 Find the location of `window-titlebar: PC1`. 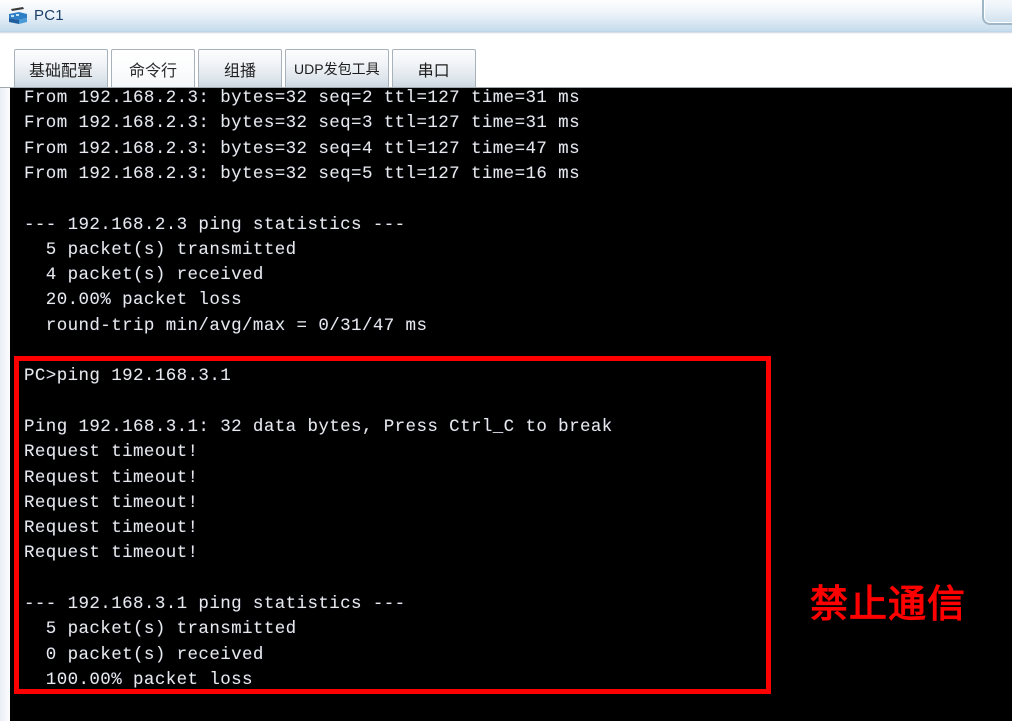

window-titlebar: PC1 is located at coordinates (506, 16).